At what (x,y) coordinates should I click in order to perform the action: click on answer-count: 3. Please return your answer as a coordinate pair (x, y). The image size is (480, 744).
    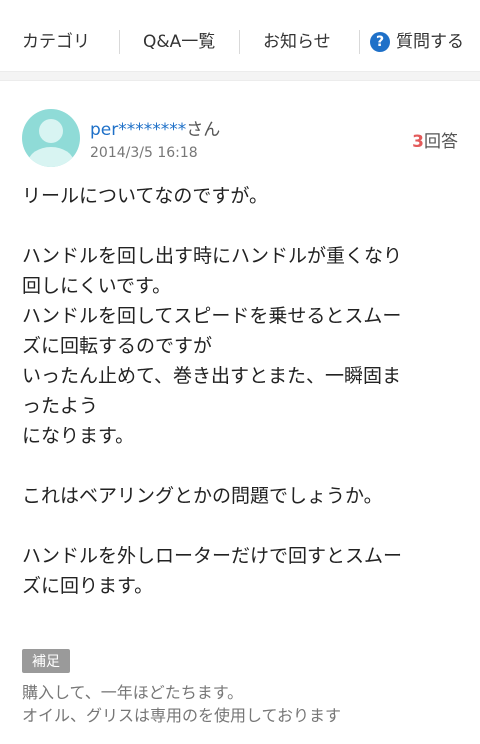
    Looking at the image, I should click on (418, 142).